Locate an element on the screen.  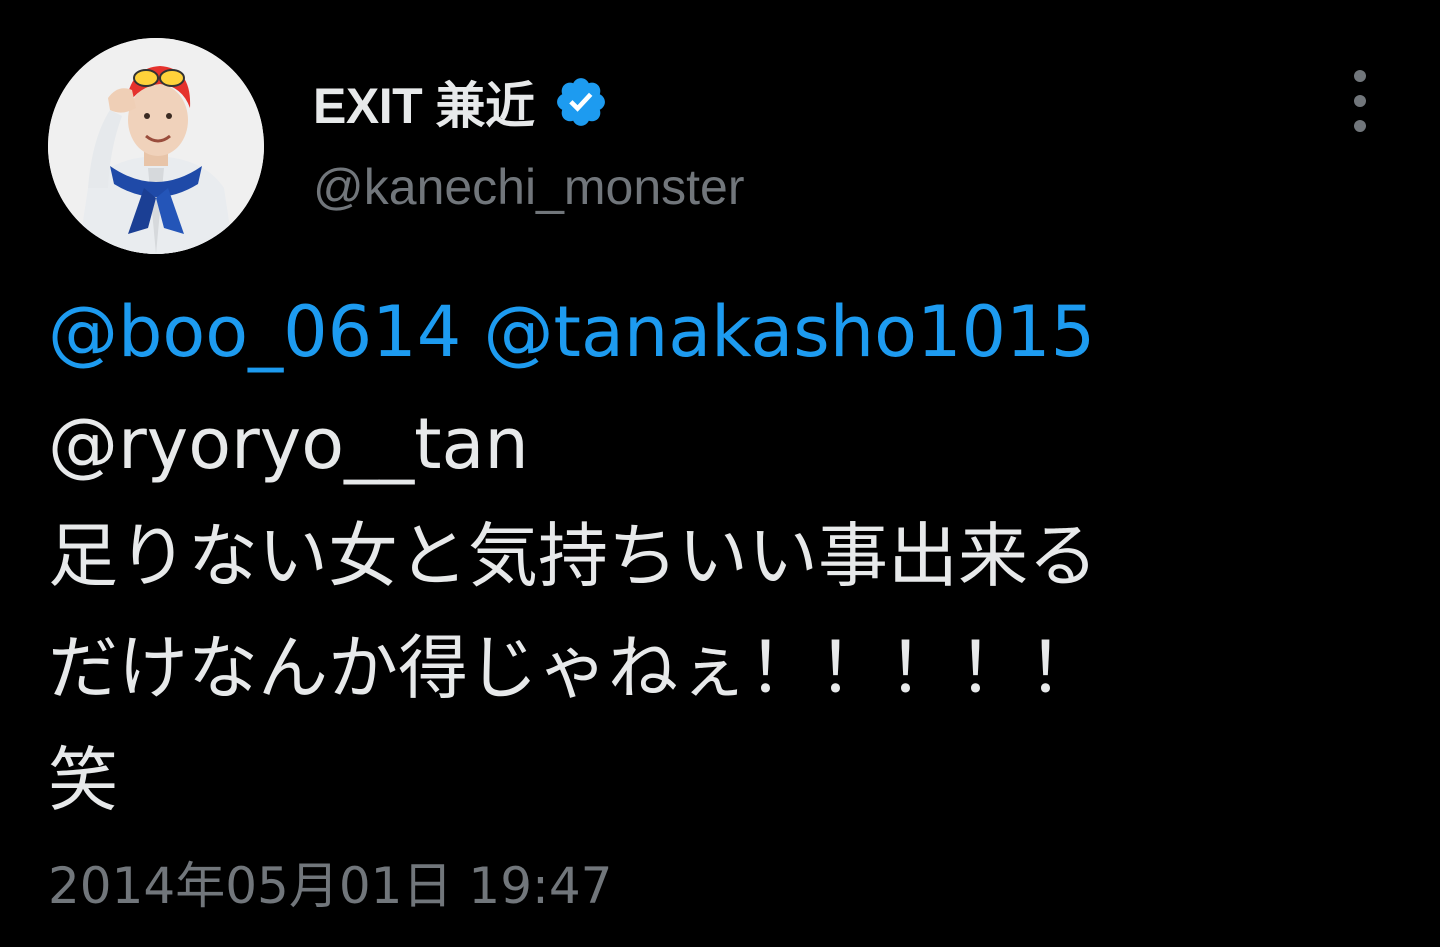
display-name: EXIT 兼近 is located at coordinates (424, 102).